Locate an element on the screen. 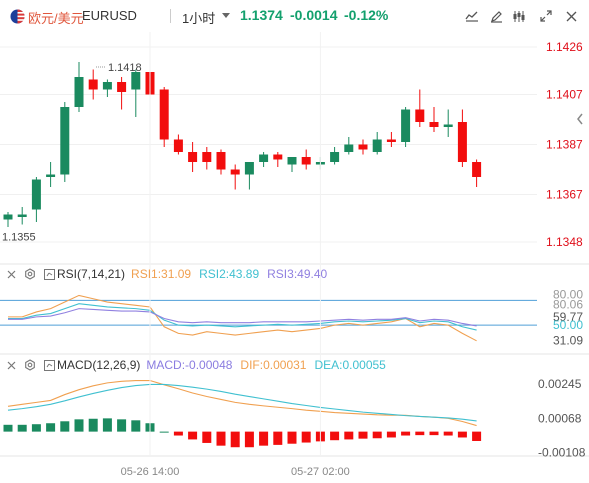  price-axis-label: 1.1407 is located at coordinates (564, 95).